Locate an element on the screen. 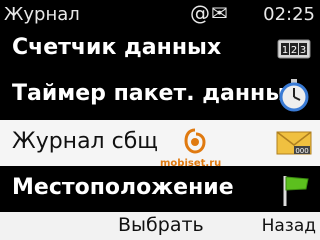 The width and height of the screenshot is (320, 240). flag-icon is located at coordinates (296, 191).